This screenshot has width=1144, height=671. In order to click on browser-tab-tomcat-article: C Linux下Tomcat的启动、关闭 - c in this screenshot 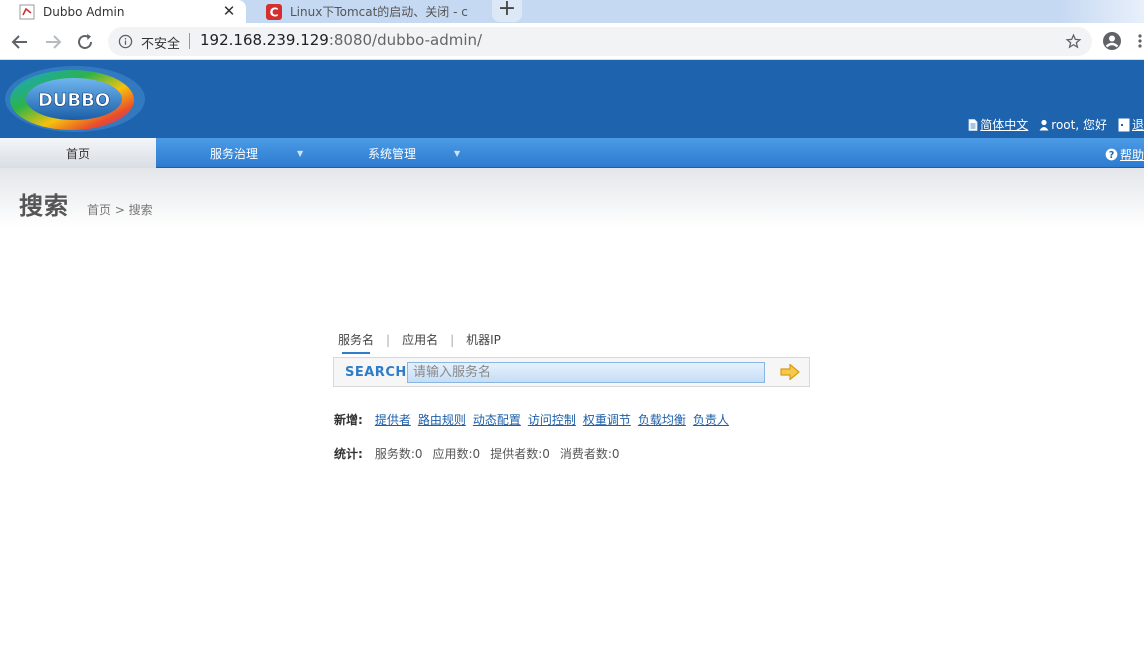, I will do `click(367, 11)`.